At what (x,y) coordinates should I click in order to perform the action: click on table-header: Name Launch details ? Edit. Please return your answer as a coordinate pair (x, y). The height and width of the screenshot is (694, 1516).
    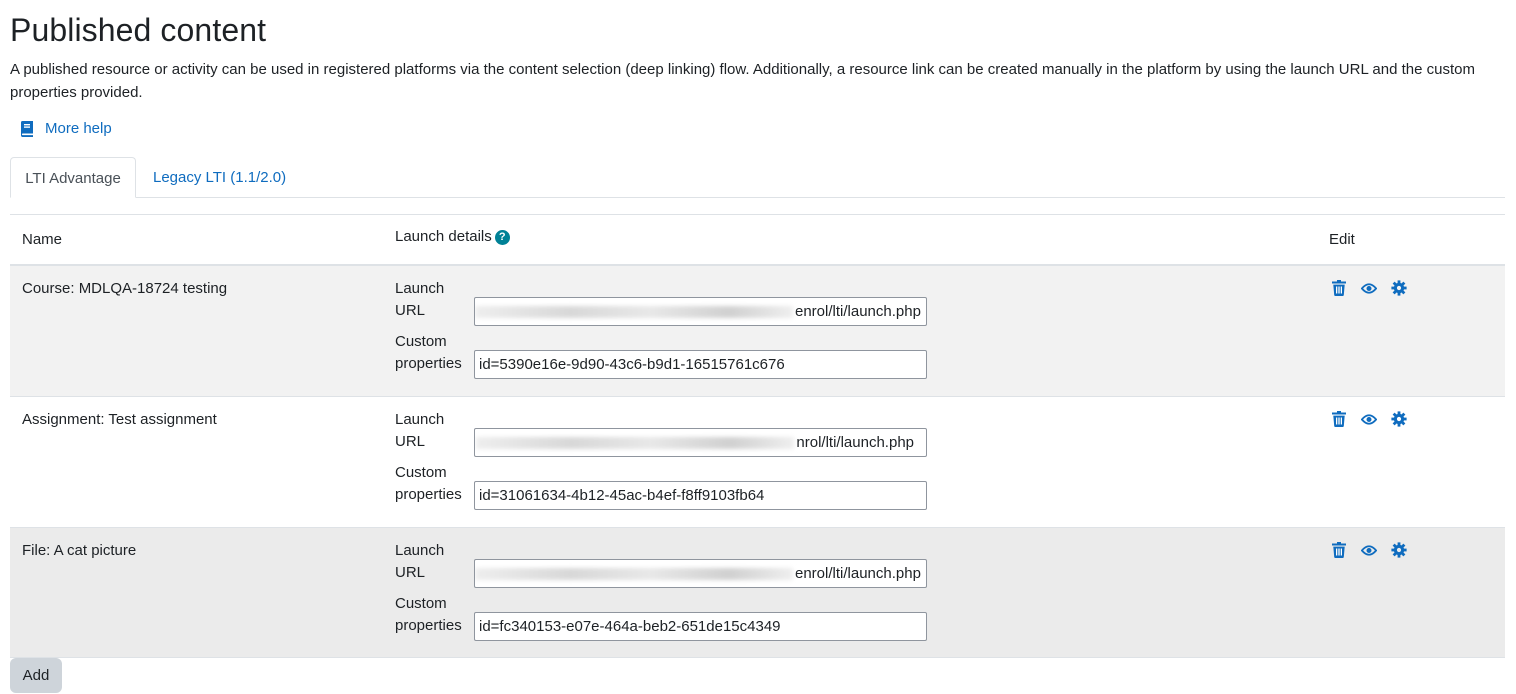
    Looking at the image, I should click on (757, 240).